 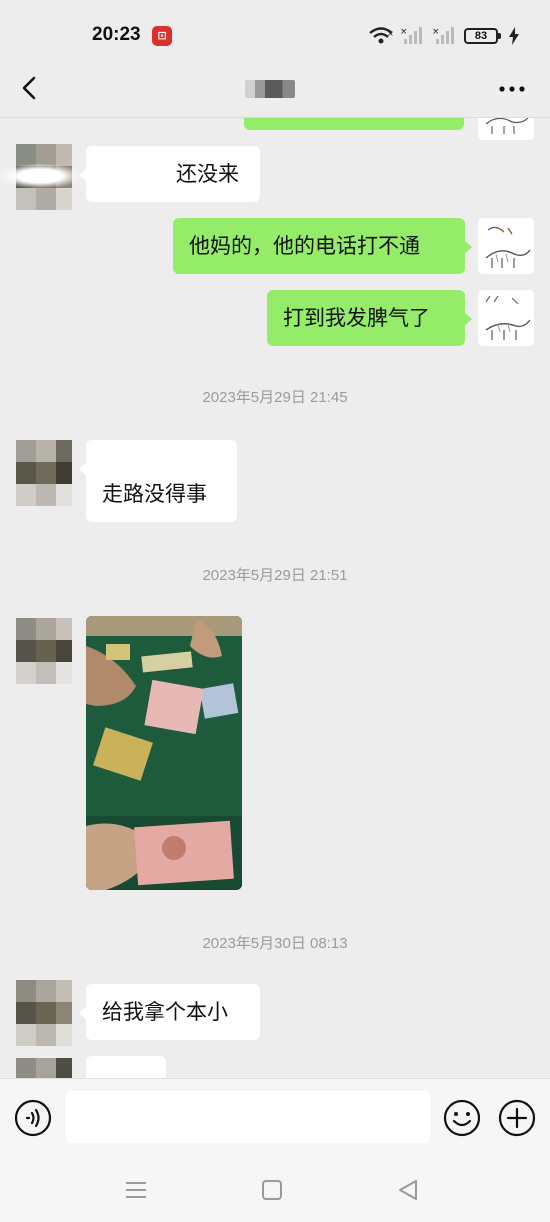 I want to click on photo-card-table, so click(x=164, y=753).